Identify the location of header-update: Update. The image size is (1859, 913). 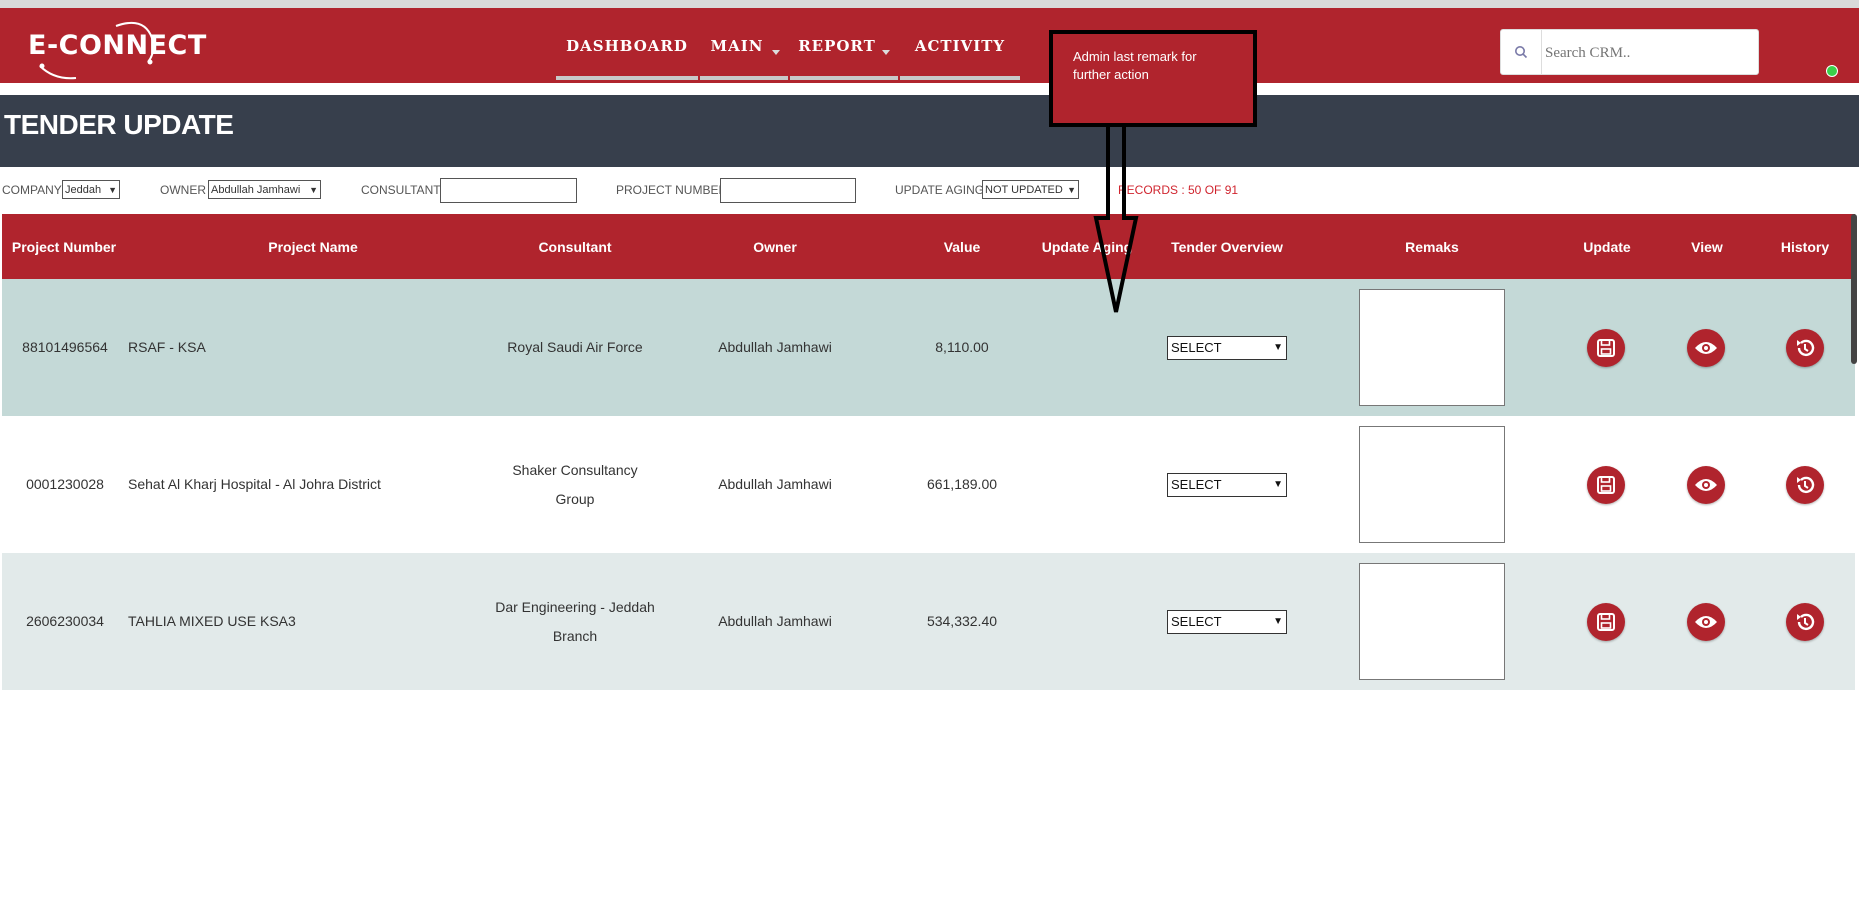
(1607, 246).